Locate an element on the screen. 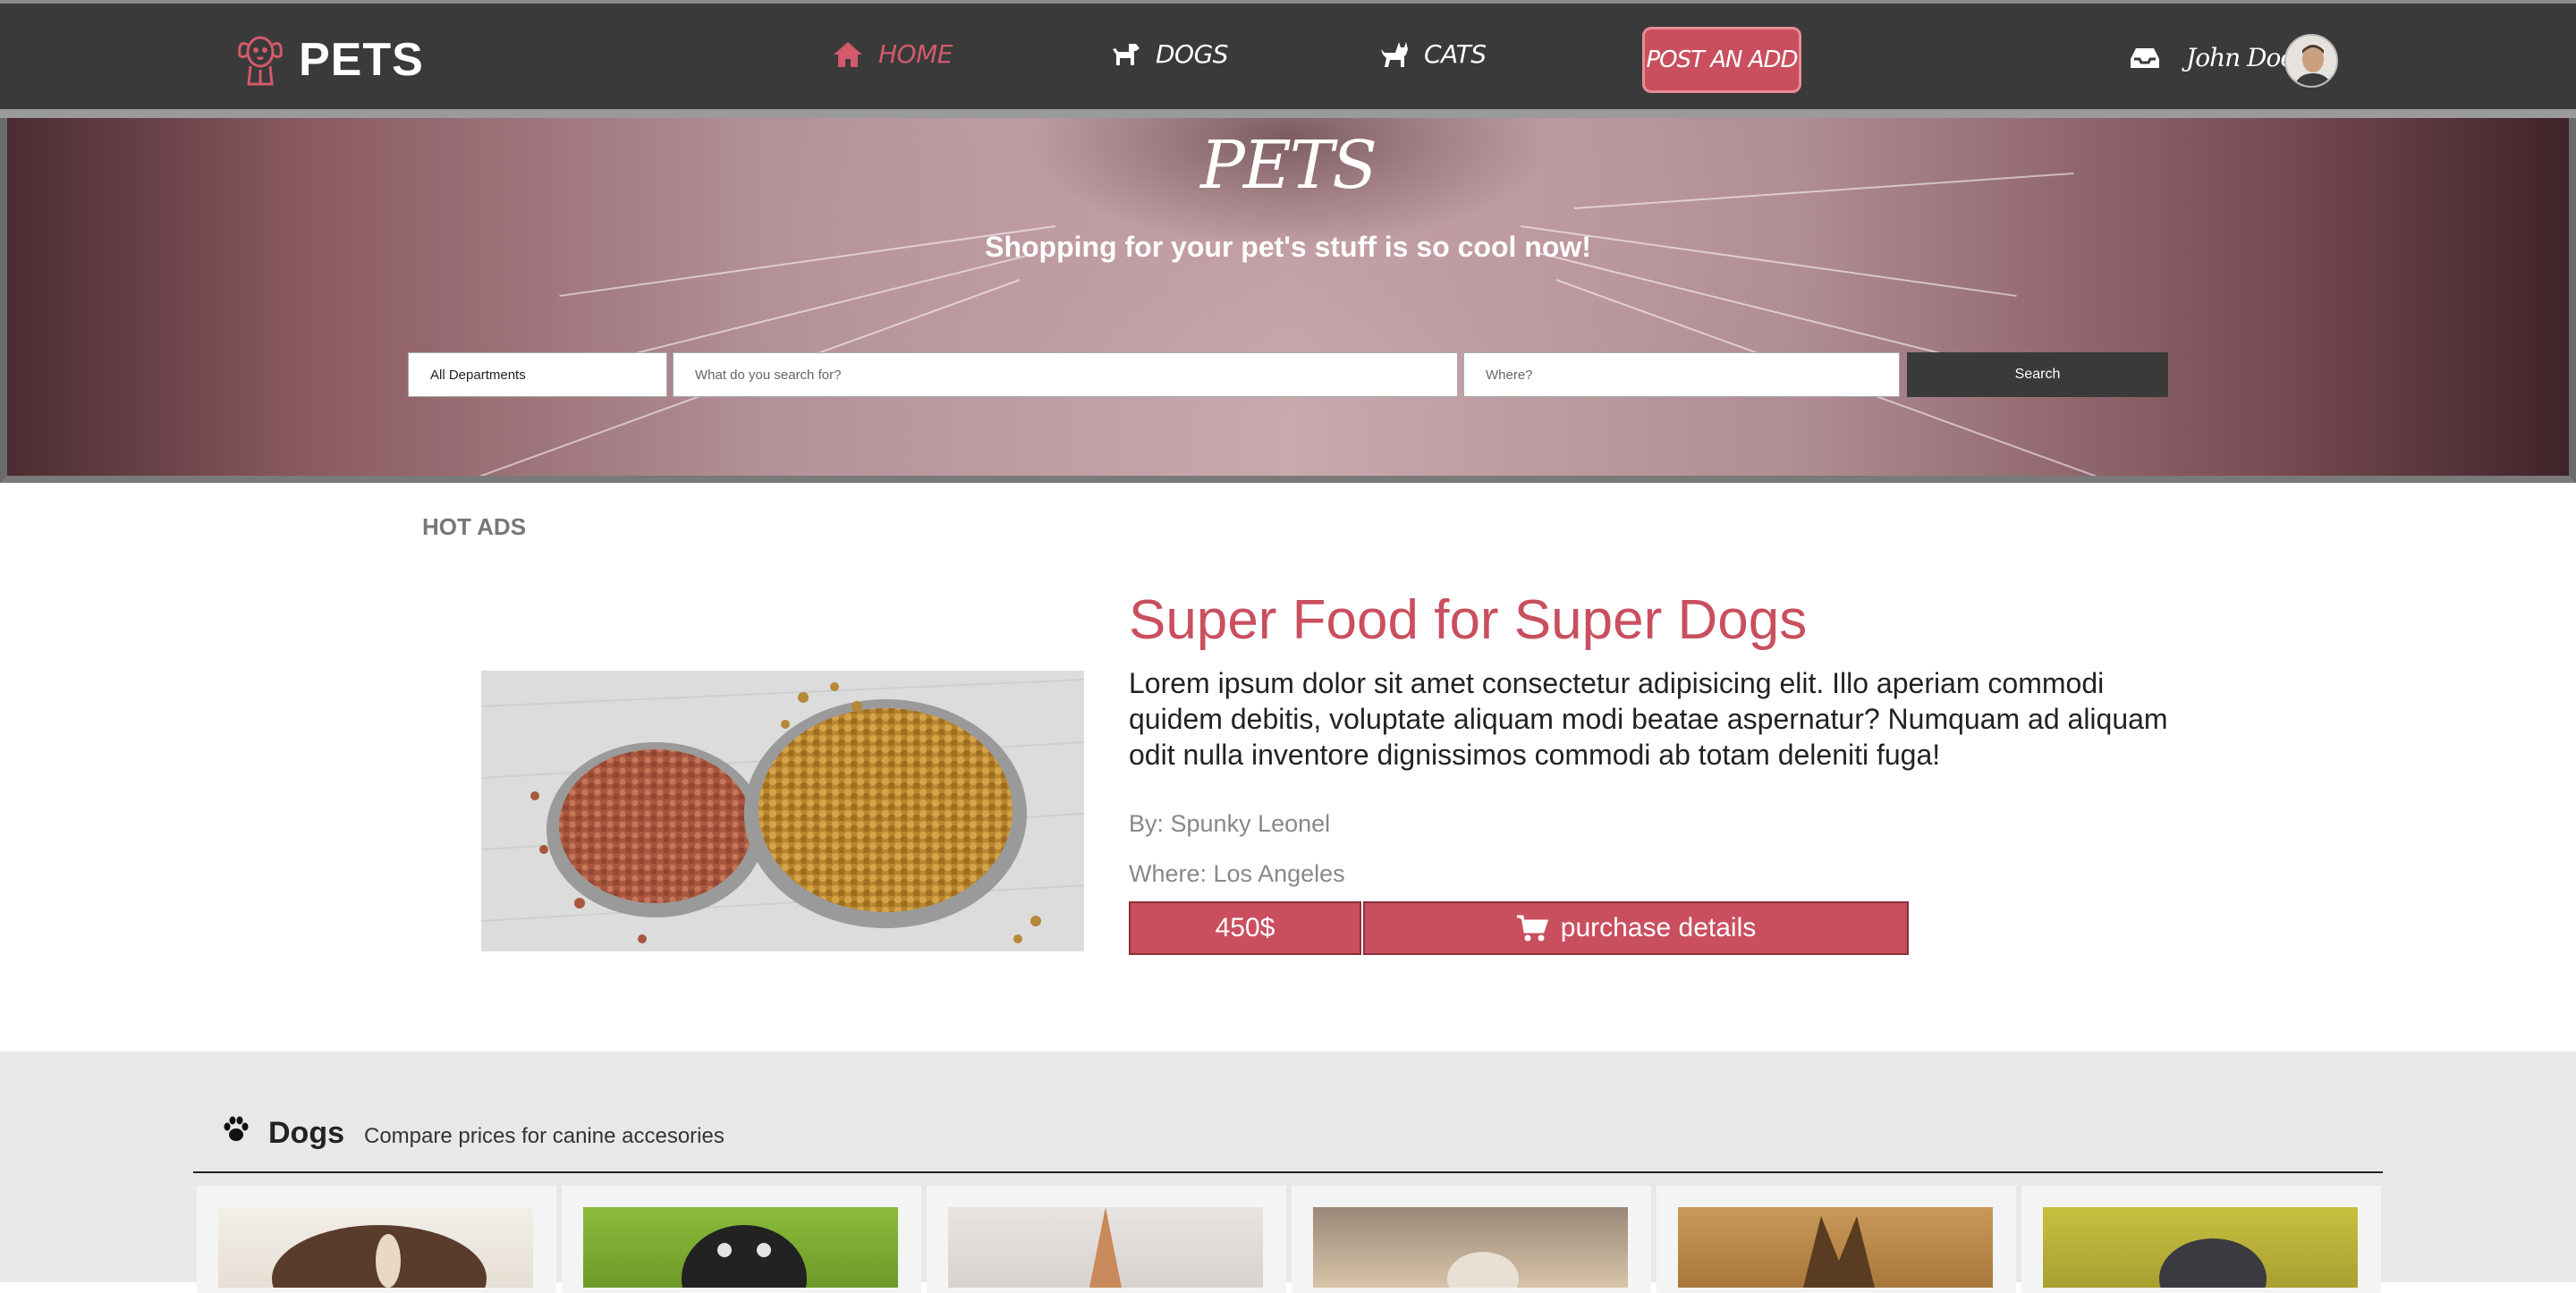 Image resolution: width=2576 pixels, height=1293 pixels. user-avatar-image is located at coordinates (2311, 61).